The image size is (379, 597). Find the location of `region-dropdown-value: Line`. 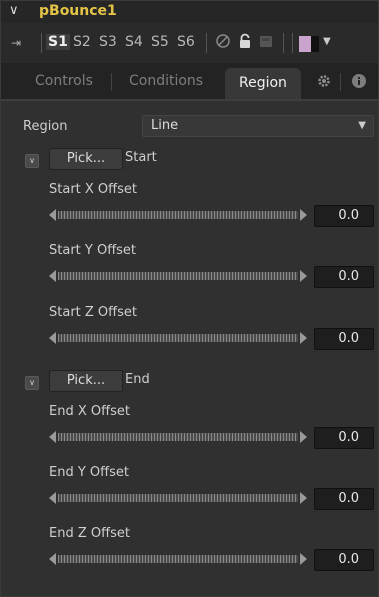

region-dropdown-value: Line is located at coordinates (165, 125).